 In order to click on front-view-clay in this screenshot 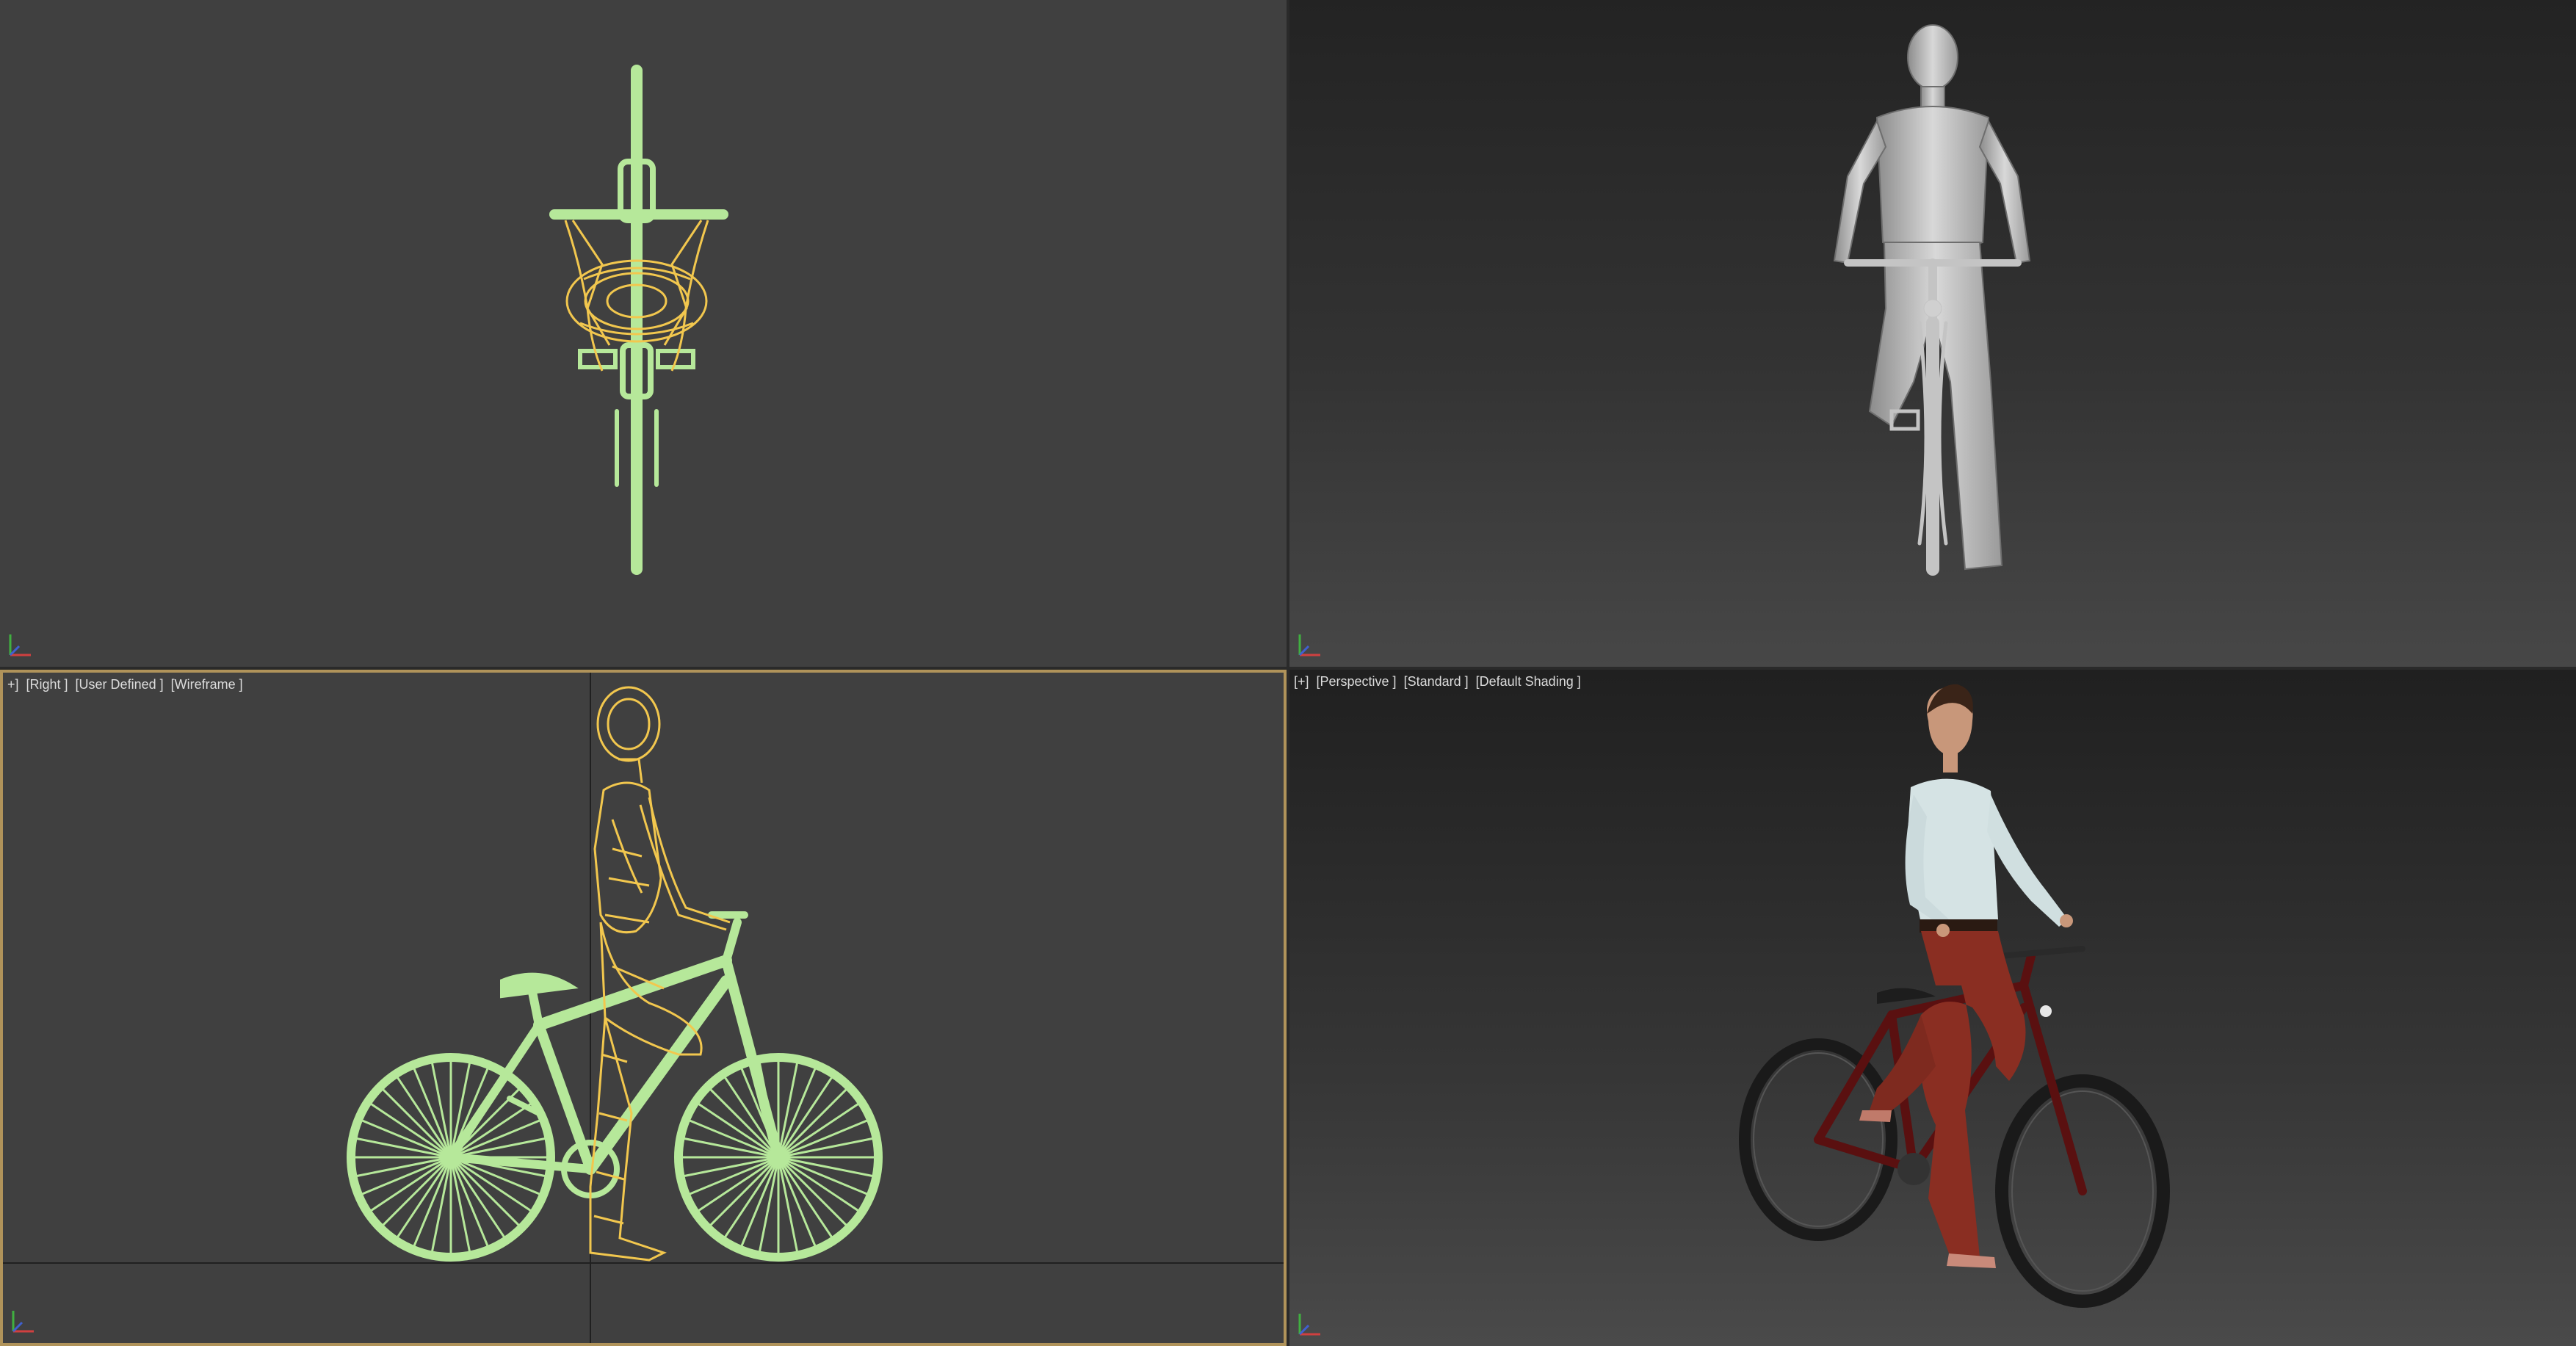, I will do `click(1932, 300)`.